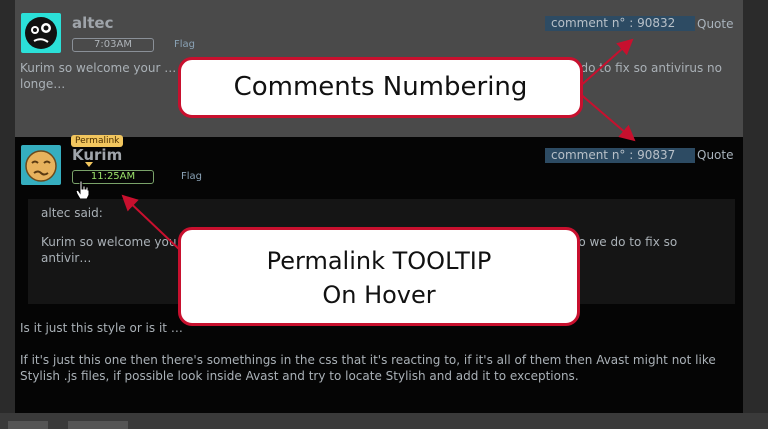  What do you see at coordinates (379, 261) in the screenshot?
I see `callout-line-1: Permalink TOOLTIP` at bounding box center [379, 261].